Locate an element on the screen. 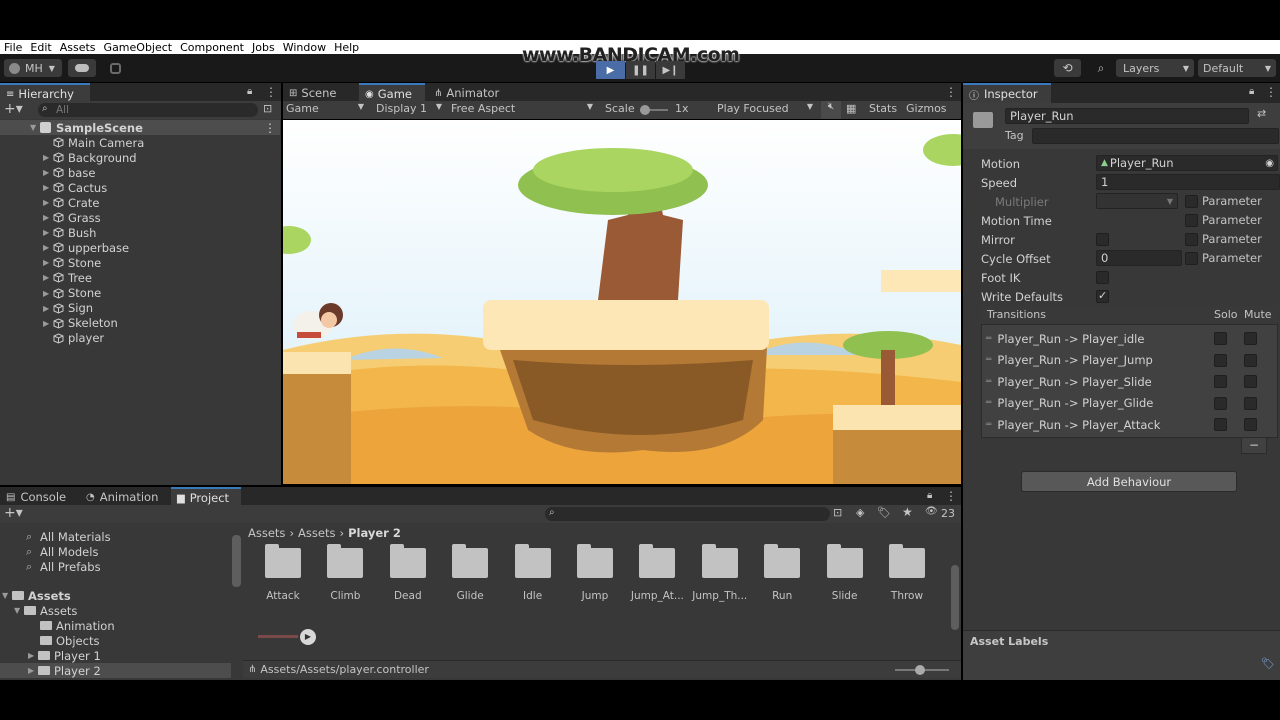 This screenshot has height=720, width=1280. animator-controller-asset: ▶ is located at coordinates (287, 637).